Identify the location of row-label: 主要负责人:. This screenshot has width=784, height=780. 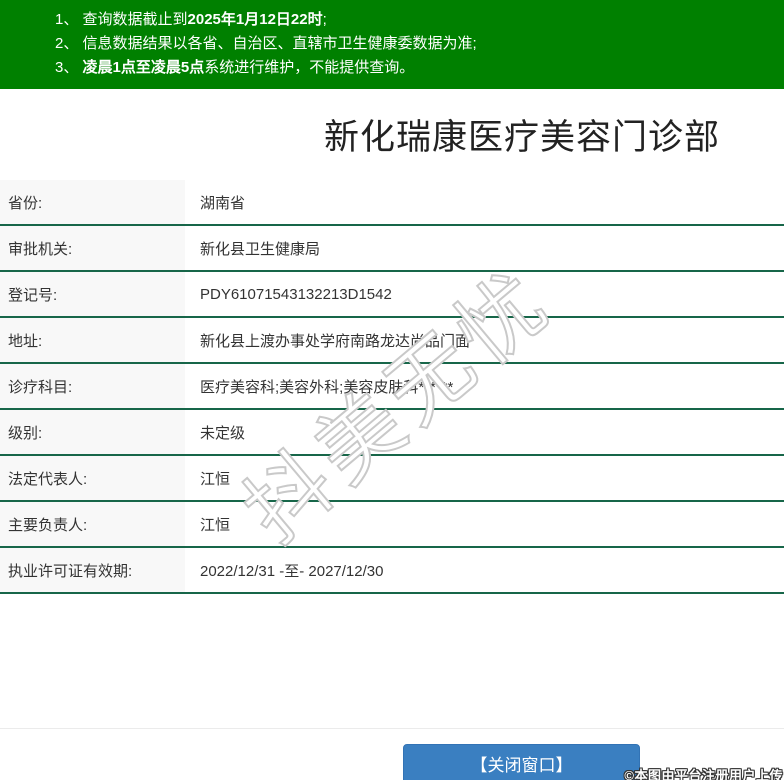
(92, 524).